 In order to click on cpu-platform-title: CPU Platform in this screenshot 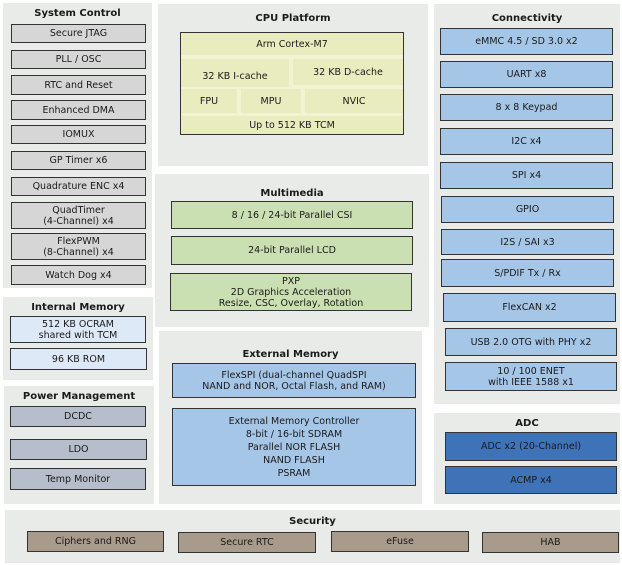, I will do `click(293, 18)`.